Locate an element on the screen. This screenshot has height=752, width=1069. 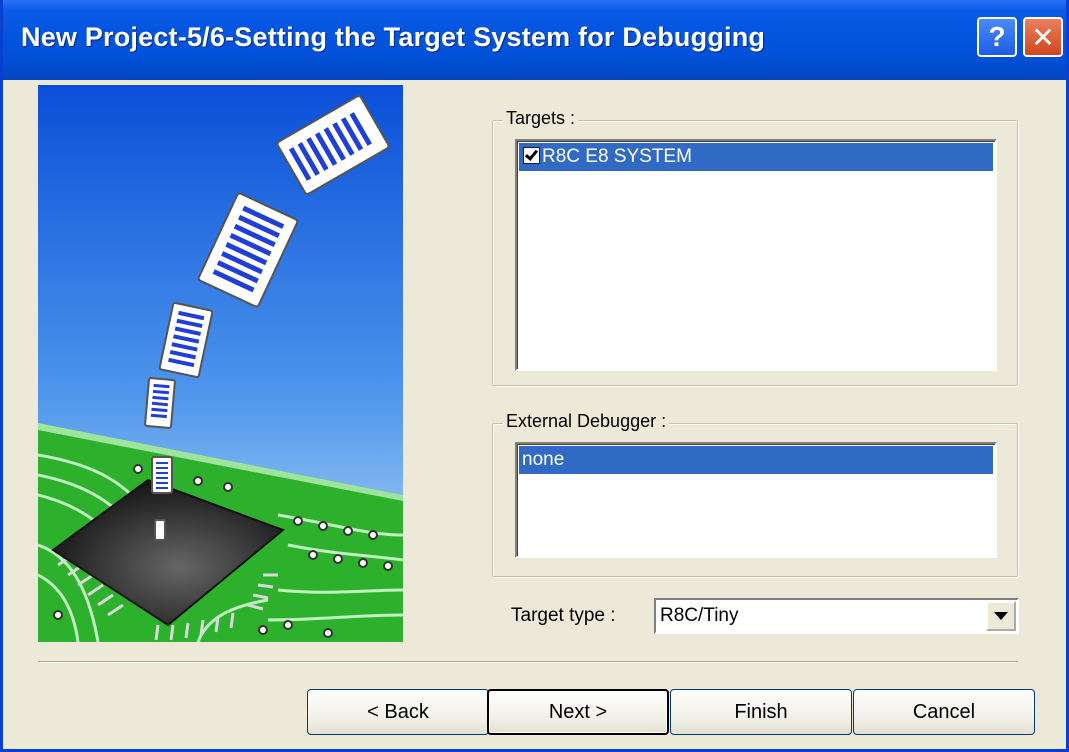
external-debugger-listbox: none is located at coordinates (756, 500).